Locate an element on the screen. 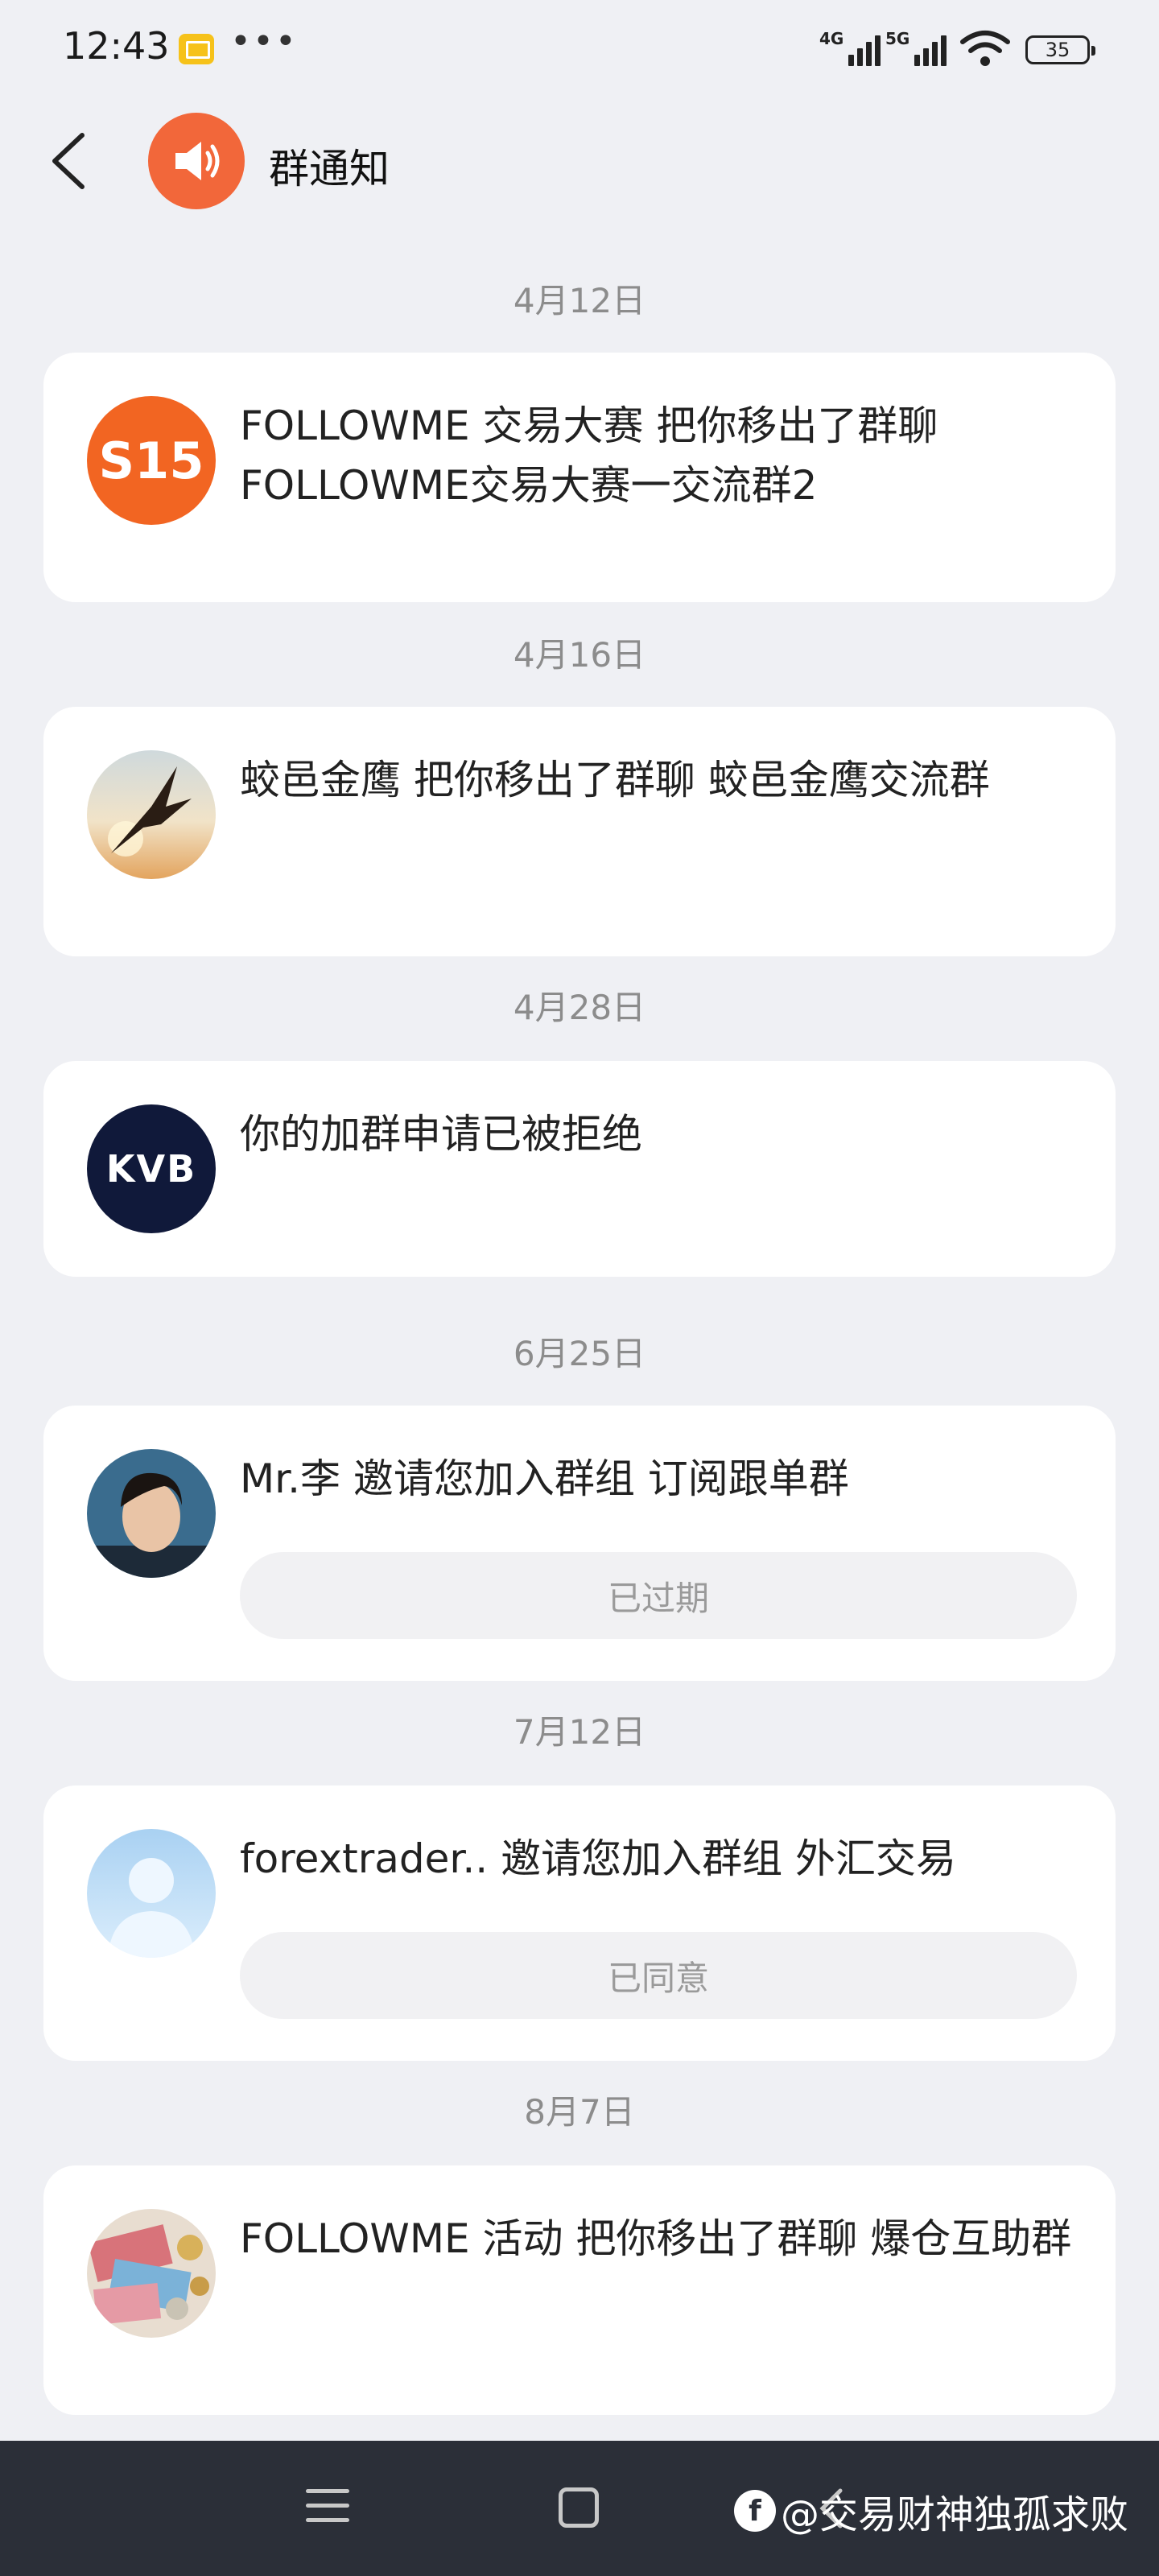  navigation-bar: f @交易财神独孤求败 is located at coordinates (579, 2508).